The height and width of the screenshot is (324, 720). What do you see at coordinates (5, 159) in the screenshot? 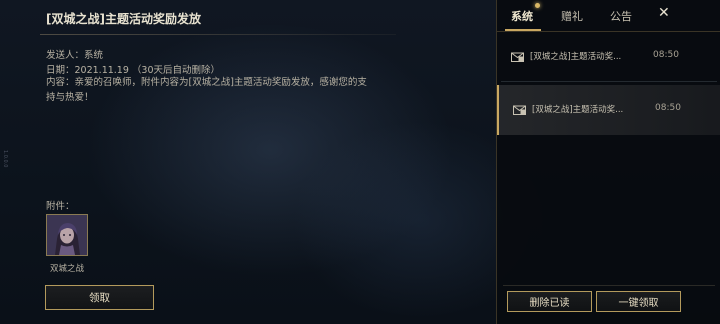
I see `version-text: 1.0.0.0` at bounding box center [5, 159].